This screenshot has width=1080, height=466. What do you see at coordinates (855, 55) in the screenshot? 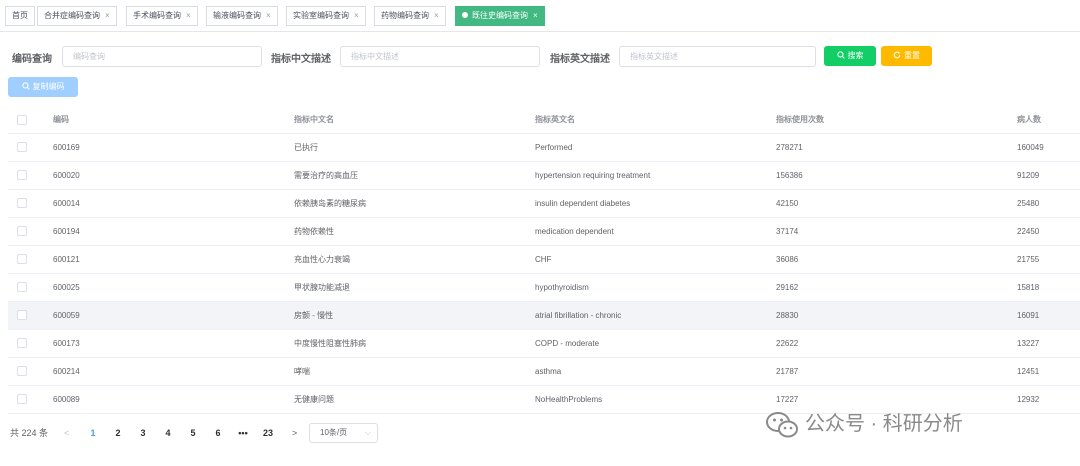
I see `search-button-label: 搜索` at bounding box center [855, 55].